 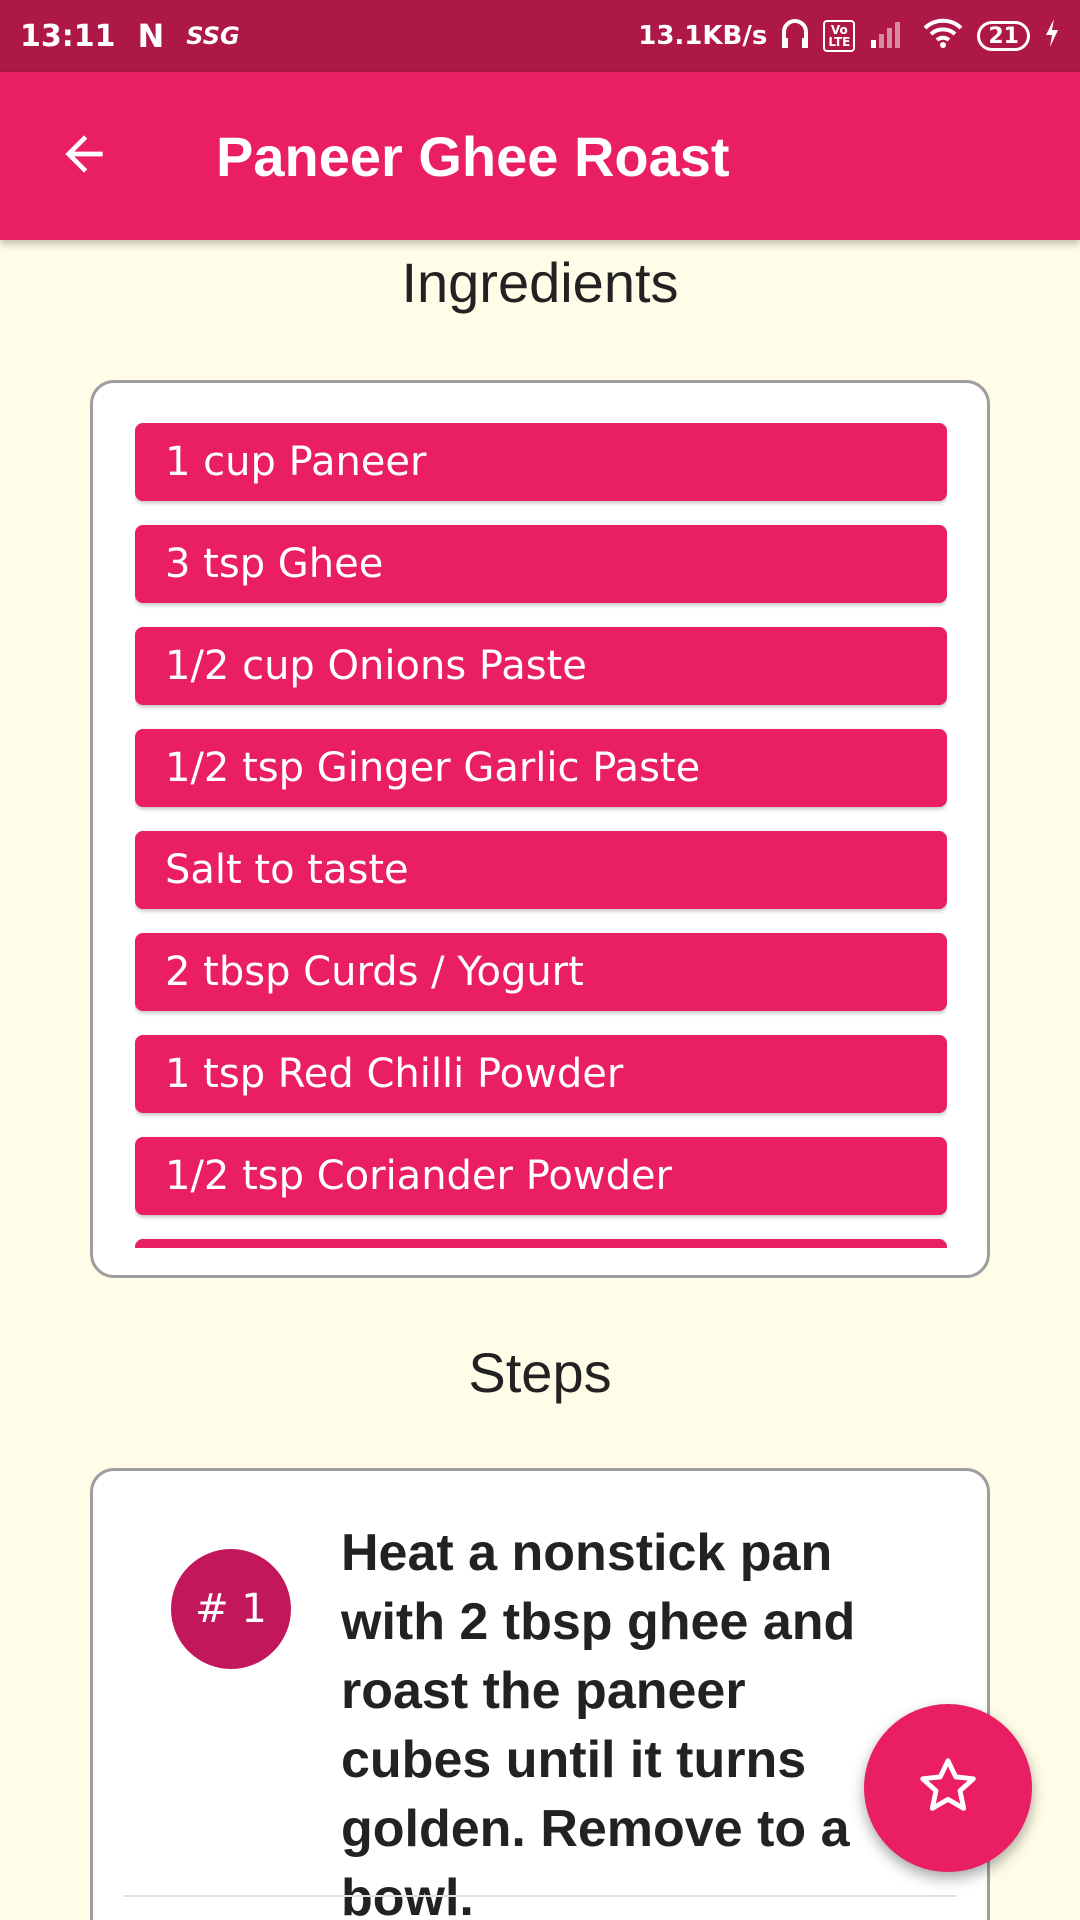 I want to click on app-bar: Paneer Ghee Roast, so click(x=540, y=156).